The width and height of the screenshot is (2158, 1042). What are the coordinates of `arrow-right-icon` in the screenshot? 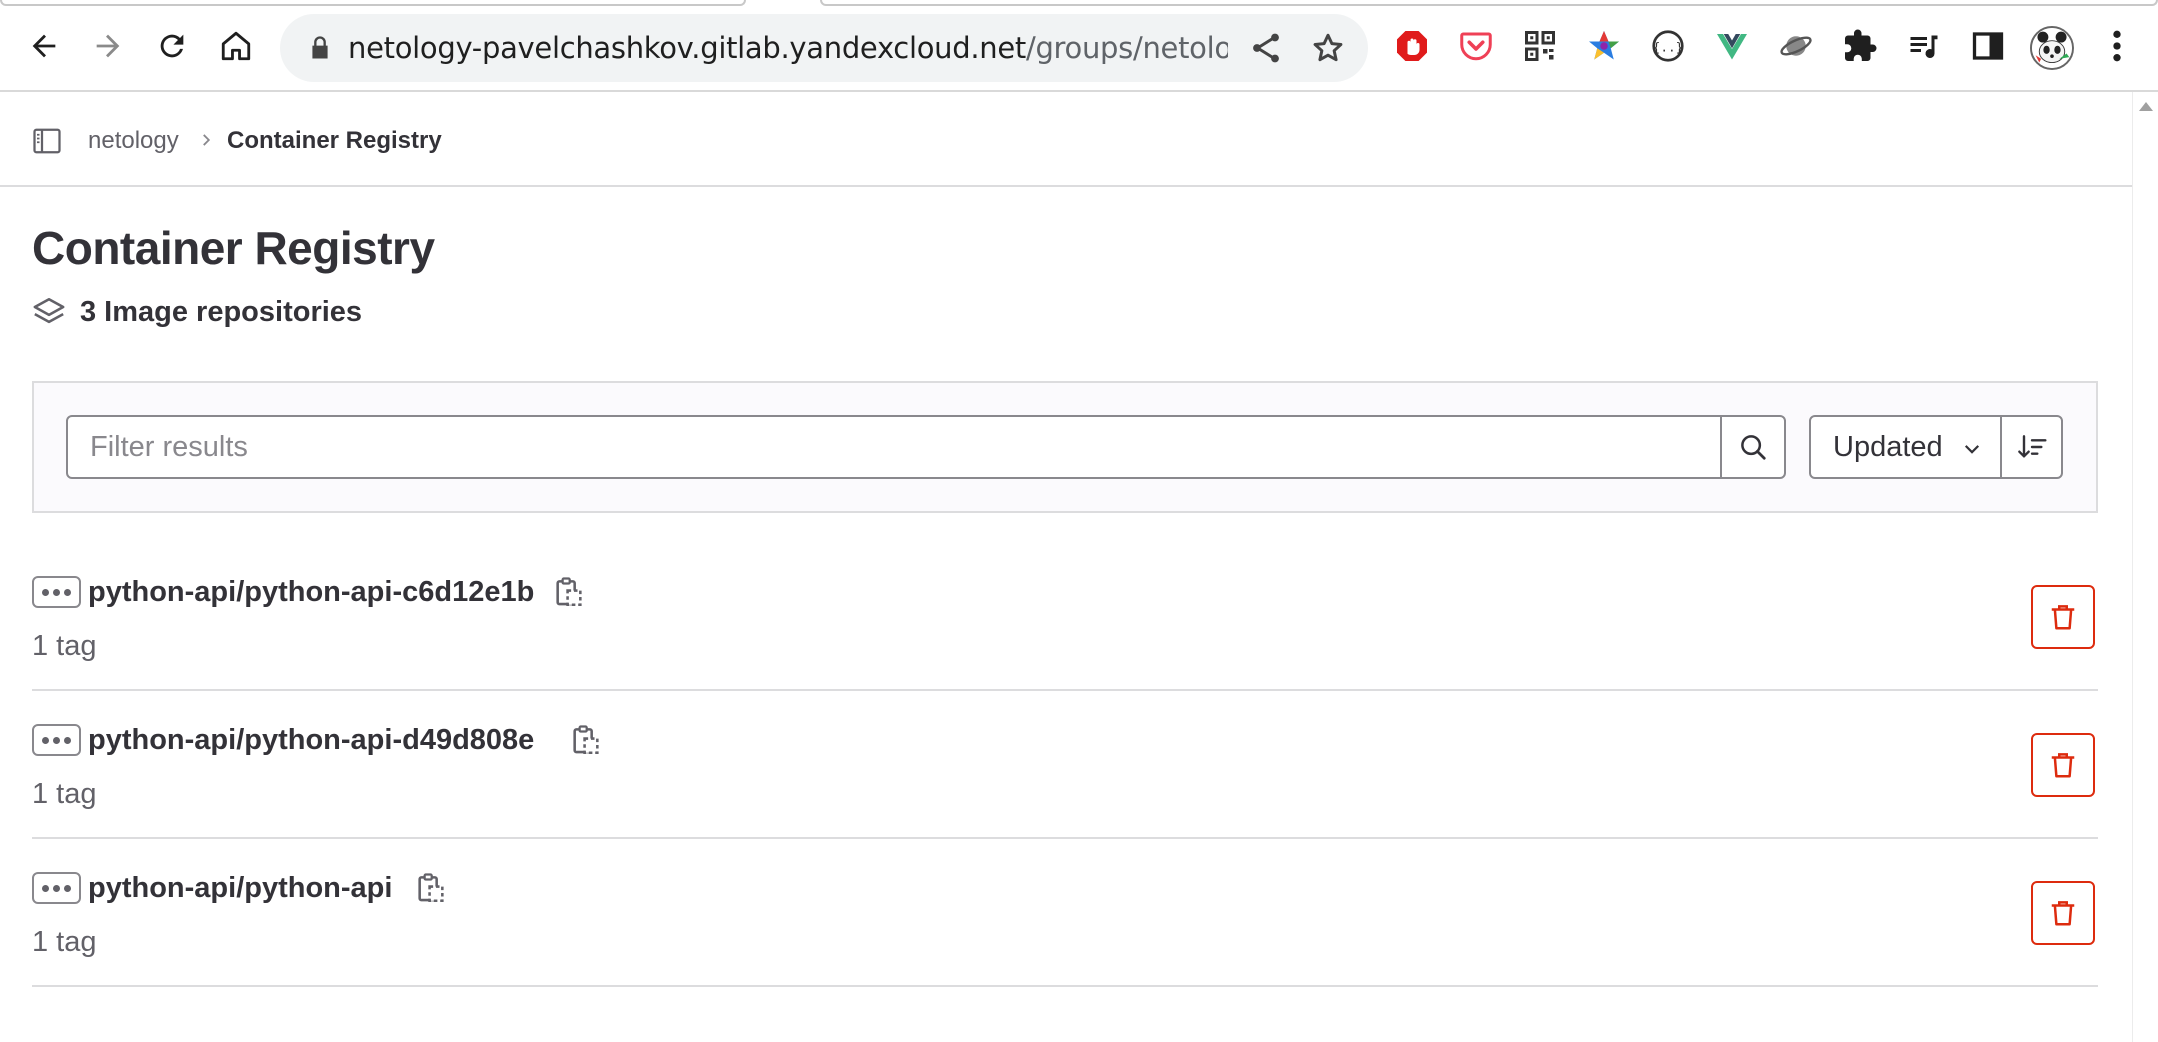 It's located at (108, 46).